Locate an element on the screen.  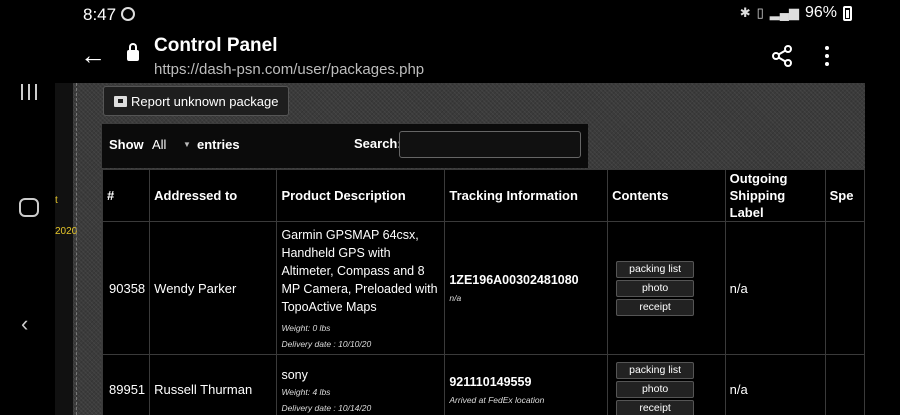
chevron-down-icon: ▼ is located at coordinates (187, 144).